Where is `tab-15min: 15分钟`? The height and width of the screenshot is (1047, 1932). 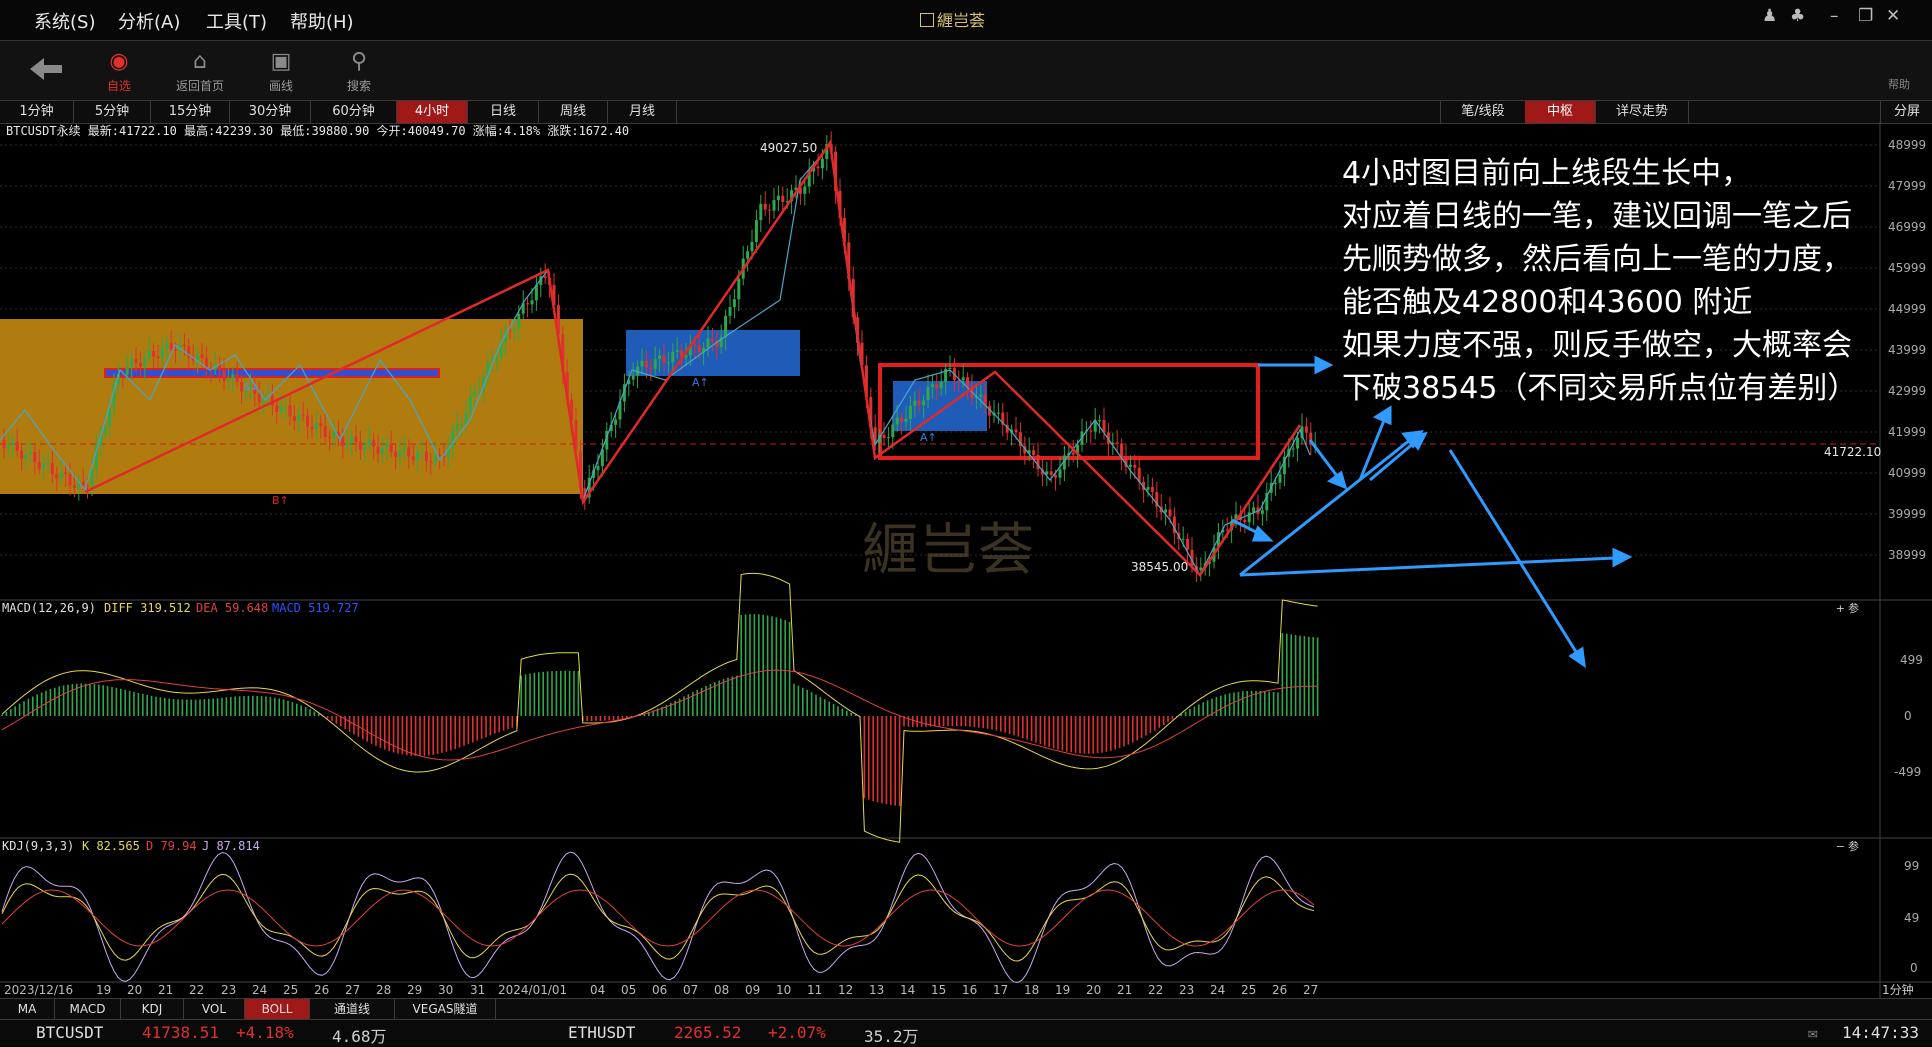
tab-15min: 15分钟 is located at coordinates (190, 112).